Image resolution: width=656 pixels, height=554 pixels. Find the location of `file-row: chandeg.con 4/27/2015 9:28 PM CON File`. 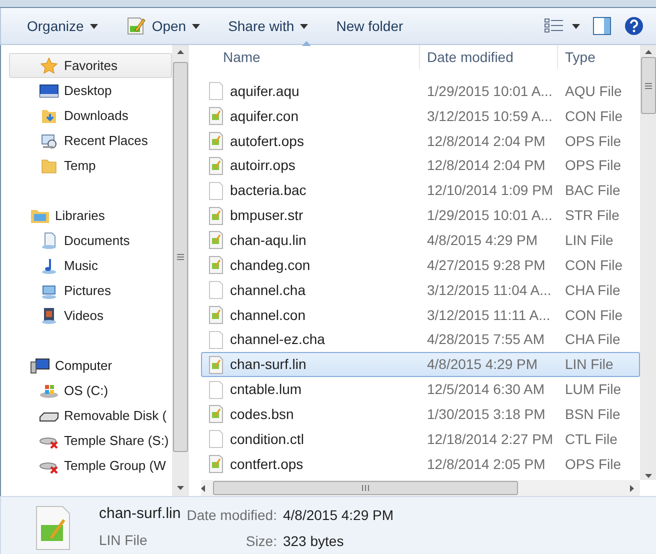

file-row: chandeg.con 4/27/2015 9:28 PM CON File is located at coordinates (420, 265).